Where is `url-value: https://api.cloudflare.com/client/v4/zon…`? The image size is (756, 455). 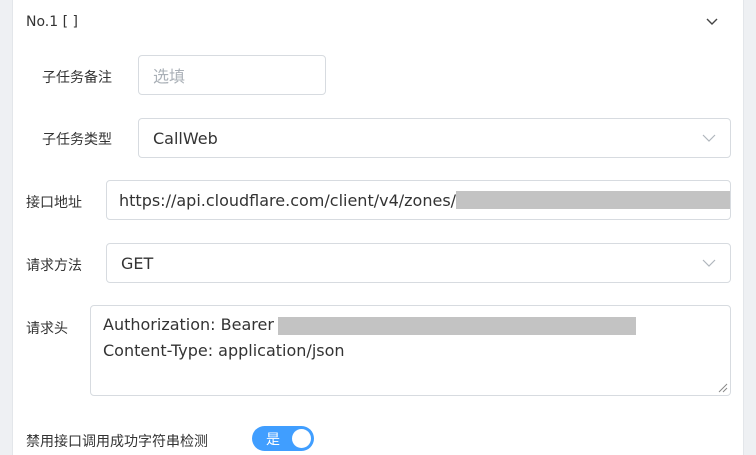 url-value: https://api.cloudflare.com/client/v4/zon… is located at coordinates (288, 200).